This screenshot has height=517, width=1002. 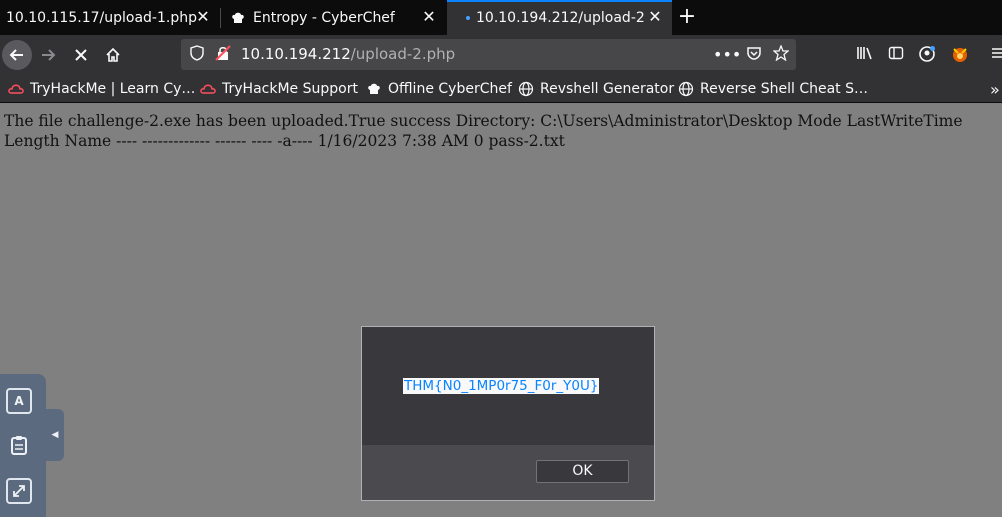 I want to click on insecure-lock-icon, so click(x=223, y=55).